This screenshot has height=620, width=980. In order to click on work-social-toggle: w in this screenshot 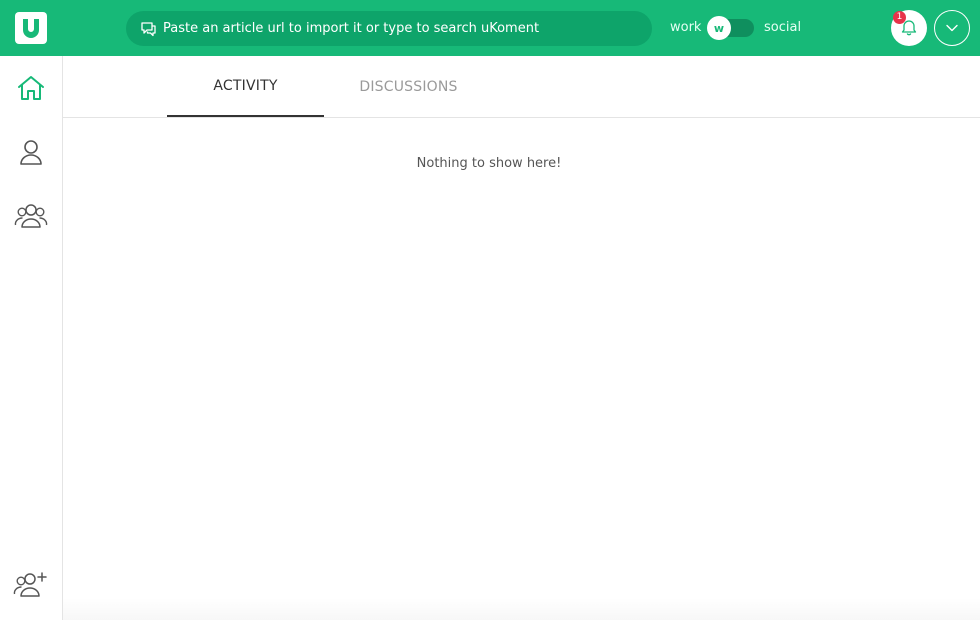, I will do `click(730, 28)`.